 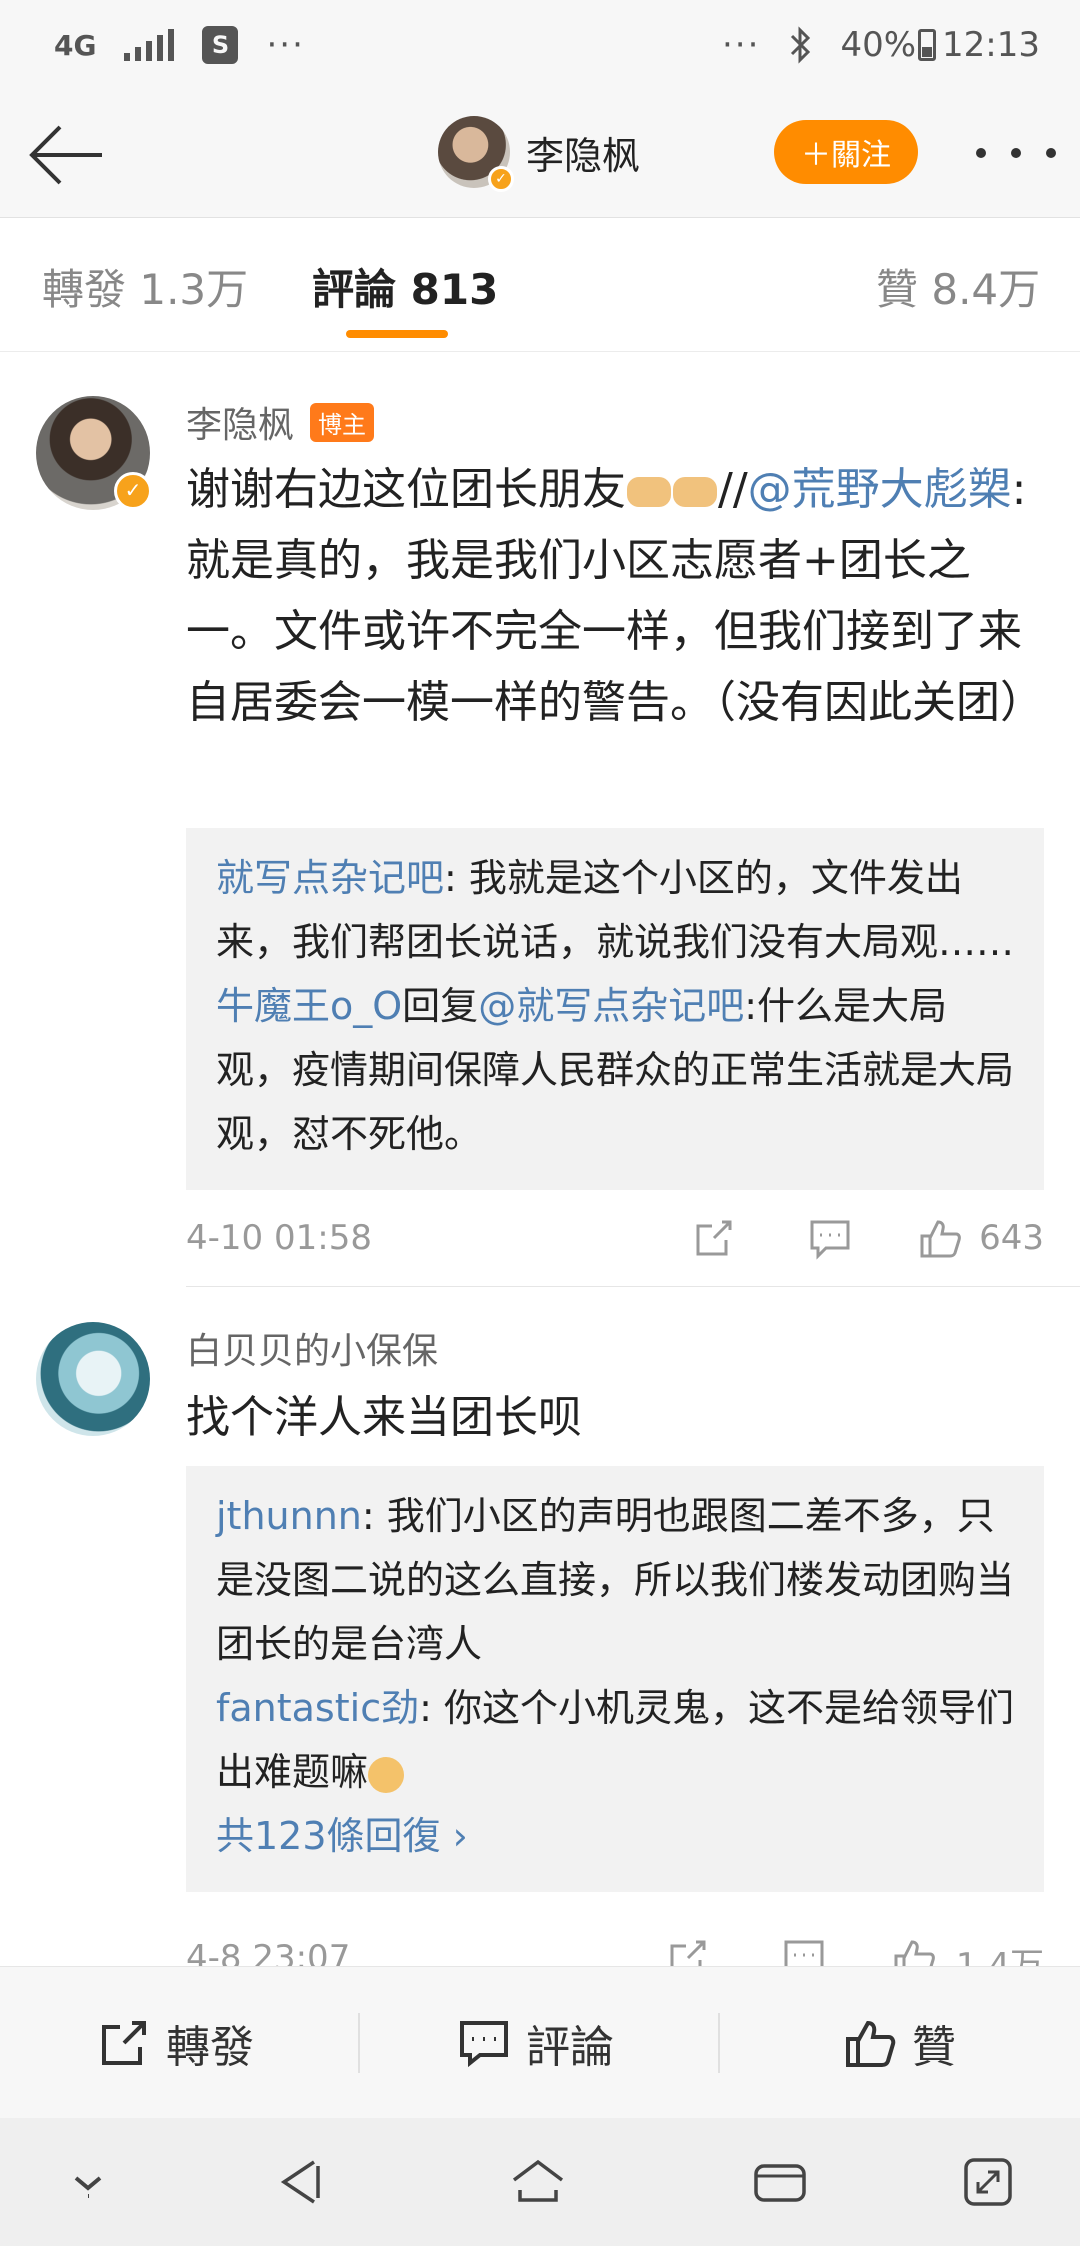 What do you see at coordinates (220, 45) in the screenshot?
I see `shopping-bag-icon: S` at bounding box center [220, 45].